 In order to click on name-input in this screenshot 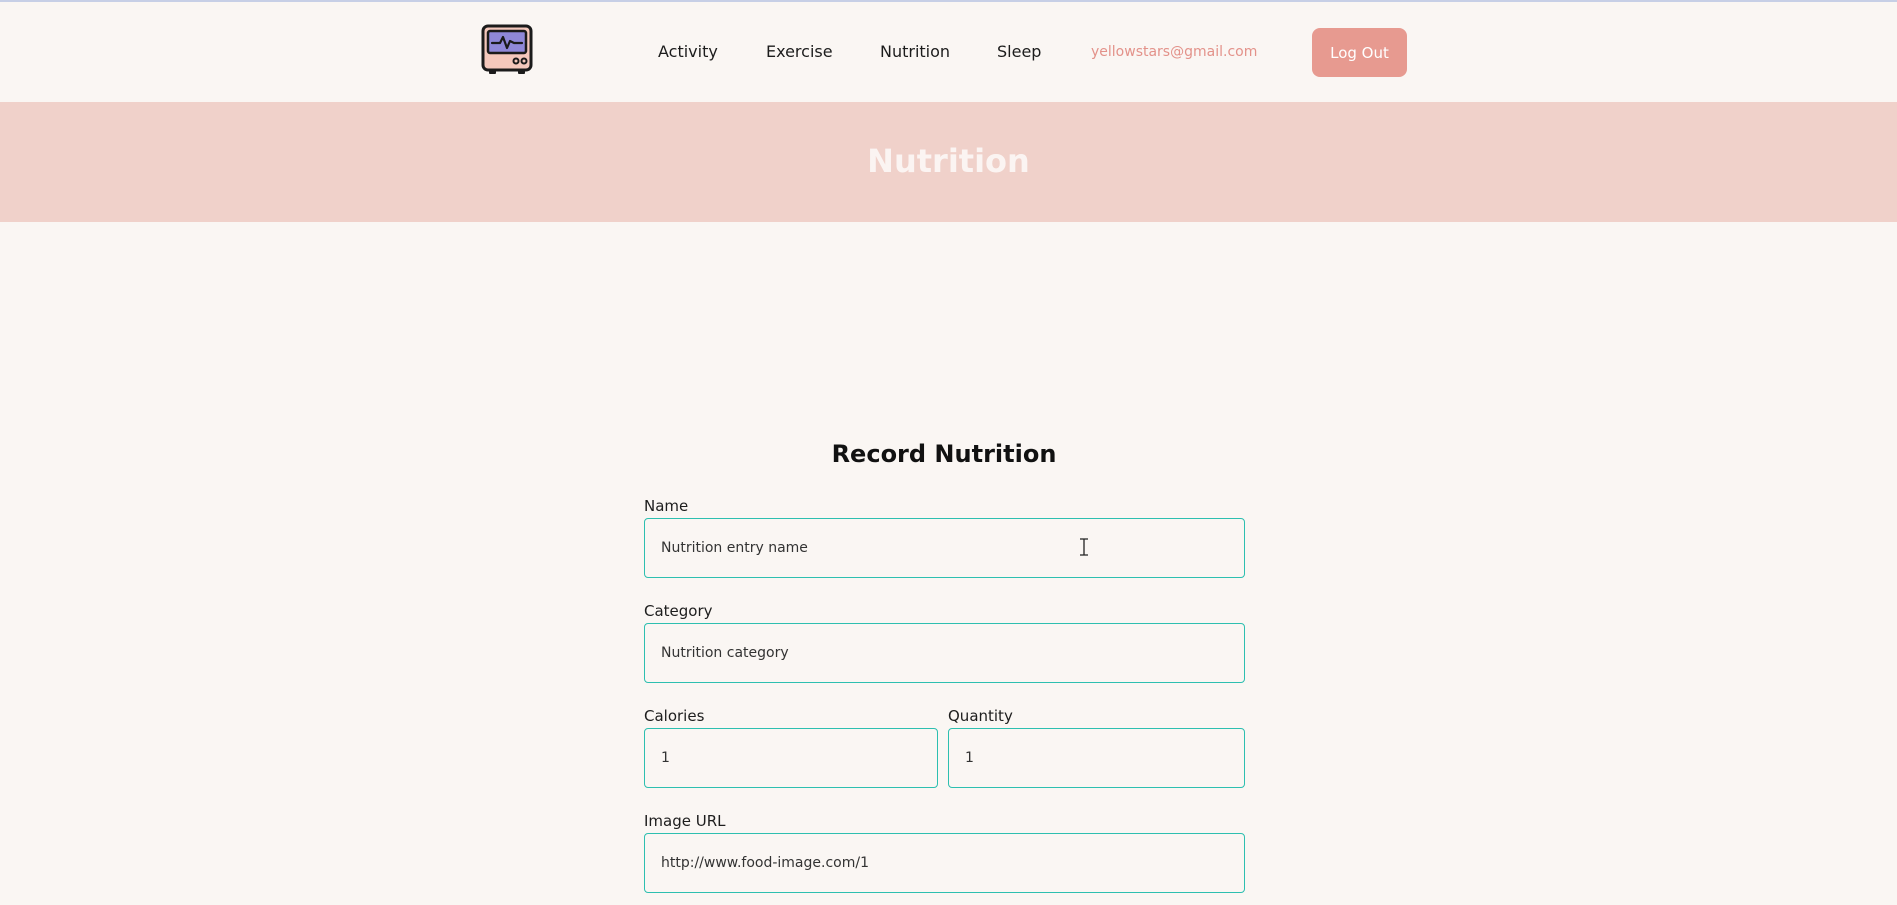, I will do `click(944, 548)`.